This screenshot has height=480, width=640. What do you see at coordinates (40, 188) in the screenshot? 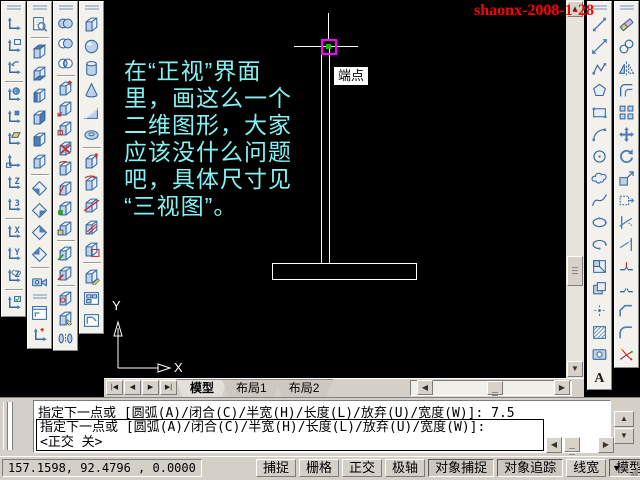
I see `sw-isometric-button` at bounding box center [40, 188].